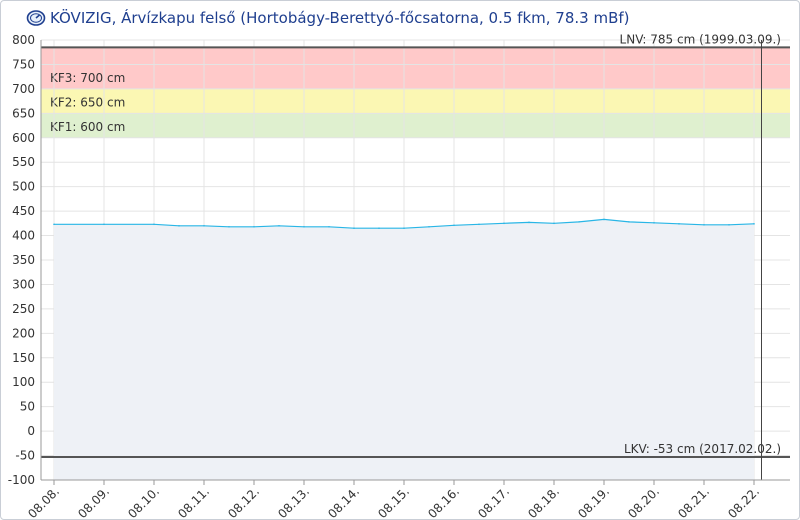  Describe the element at coordinates (23, 358) in the screenshot. I see `y-tick-label: 150` at that location.